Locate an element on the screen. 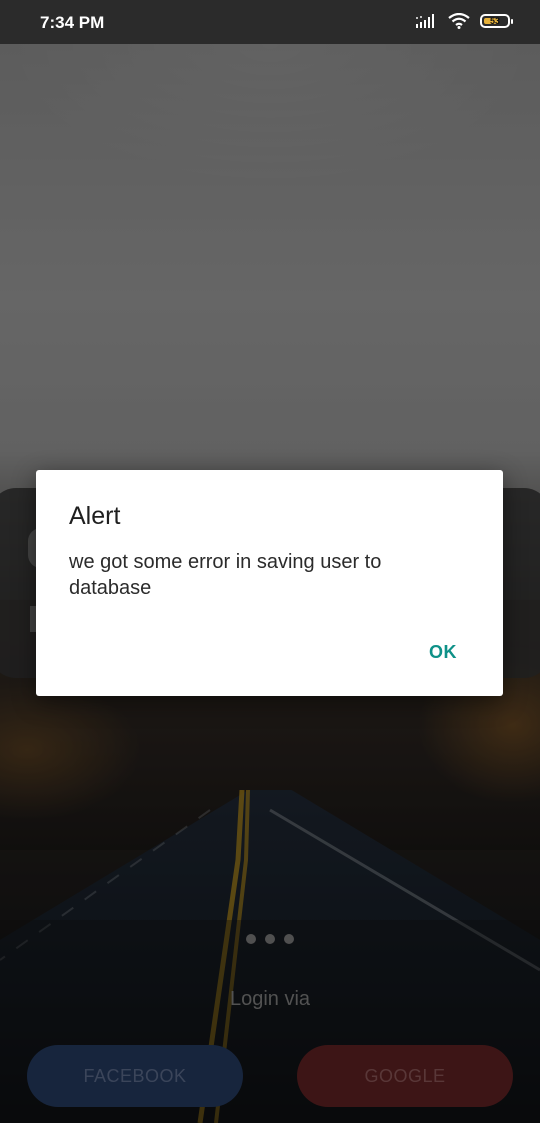 This screenshot has height=1123, width=540. signal-icon is located at coordinates (425, 21).